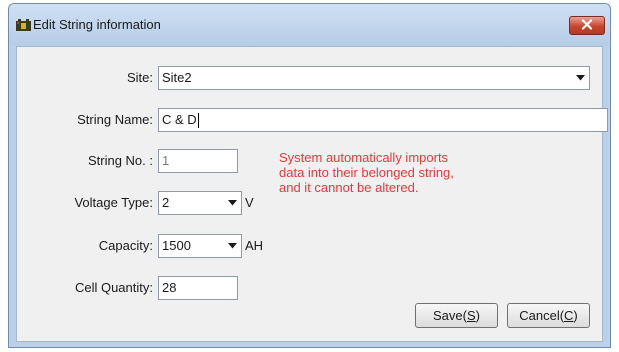 The height and width of the screenshot is (352, 619). I want to click on capacity-value: 1500, so click(176, 245).